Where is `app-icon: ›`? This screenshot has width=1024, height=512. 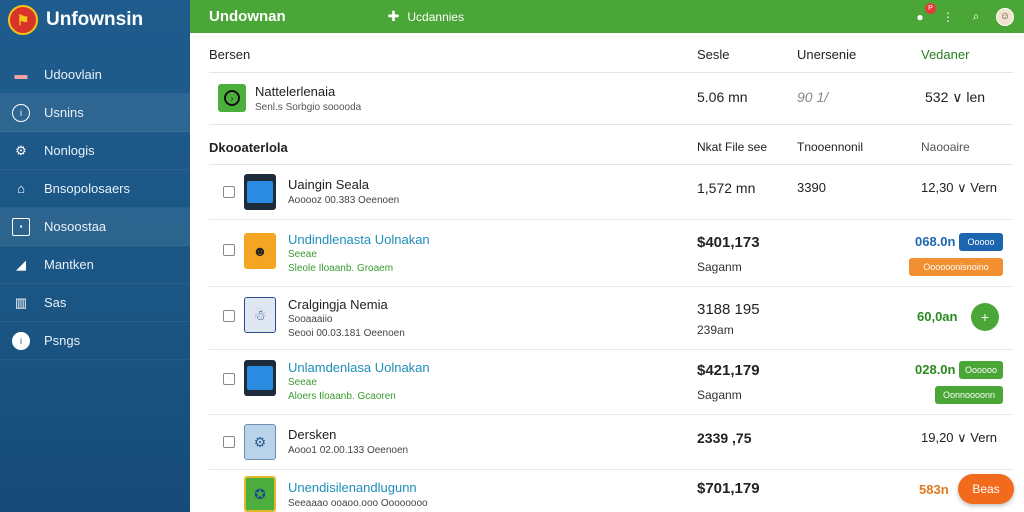 app-icon: › is located at coordinates (232, 98).